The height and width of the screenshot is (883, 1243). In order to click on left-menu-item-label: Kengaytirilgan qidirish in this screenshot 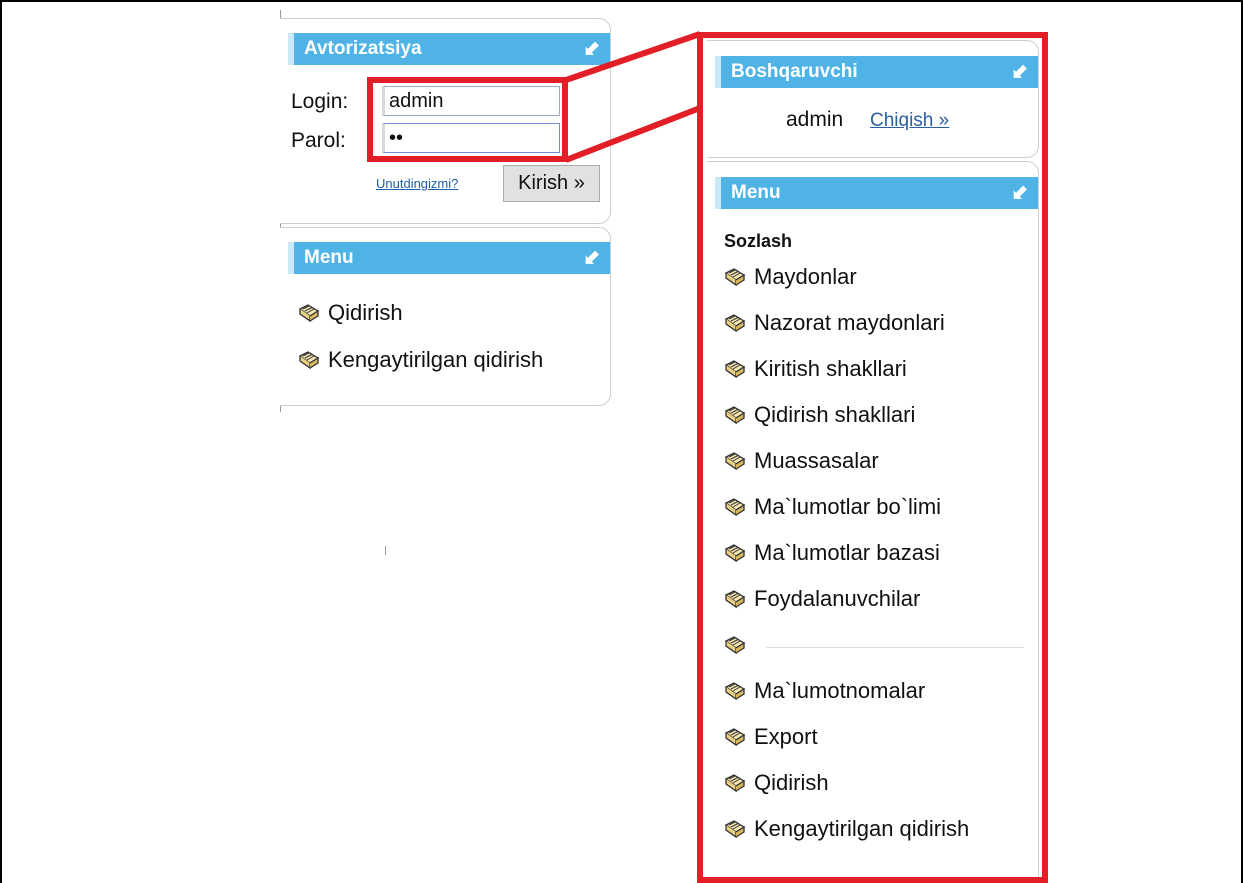, I will do `click(436, 359)`.